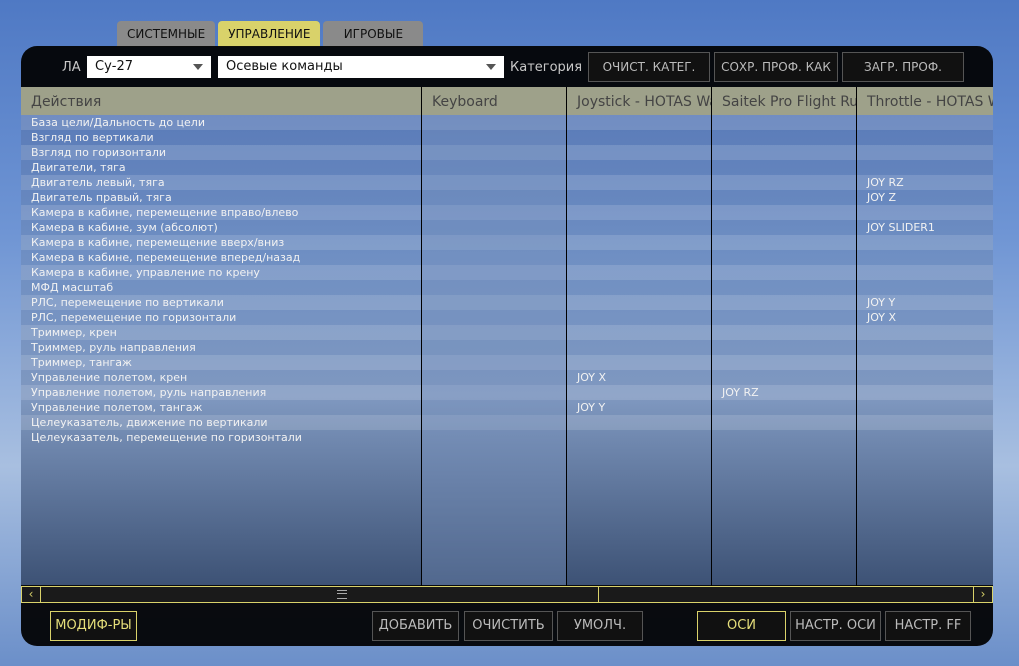 The image size is (1019, 666). Describe the element at coordinates (221, 302) in the screenshot. I see `action-cell: РЛС, перемещение по вертикали` at that location.